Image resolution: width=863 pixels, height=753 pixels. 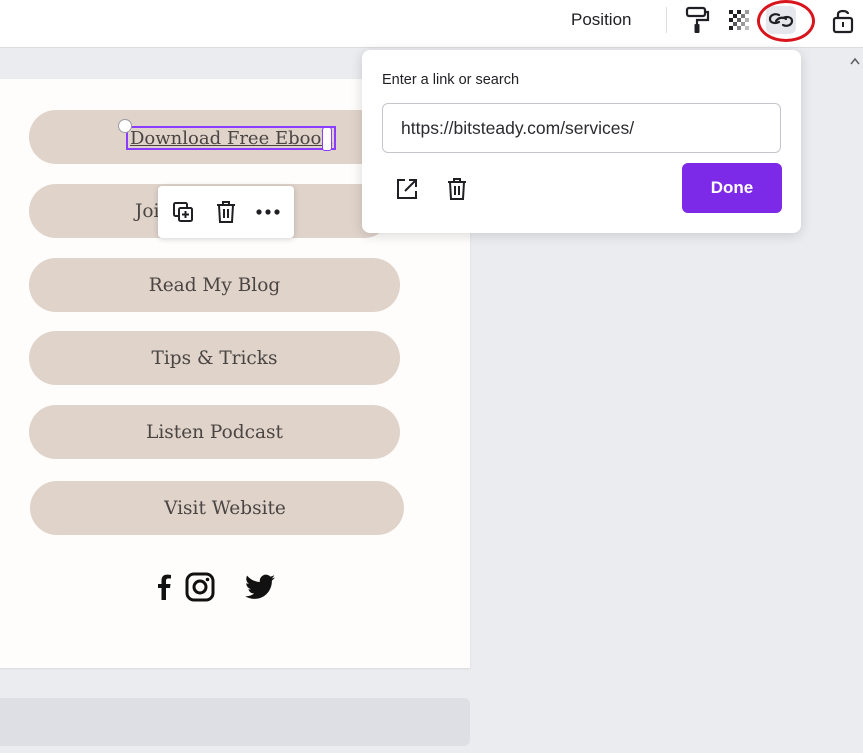 I want to click on link-popover: Enter a link or search Done, so click(x=581, y=141).